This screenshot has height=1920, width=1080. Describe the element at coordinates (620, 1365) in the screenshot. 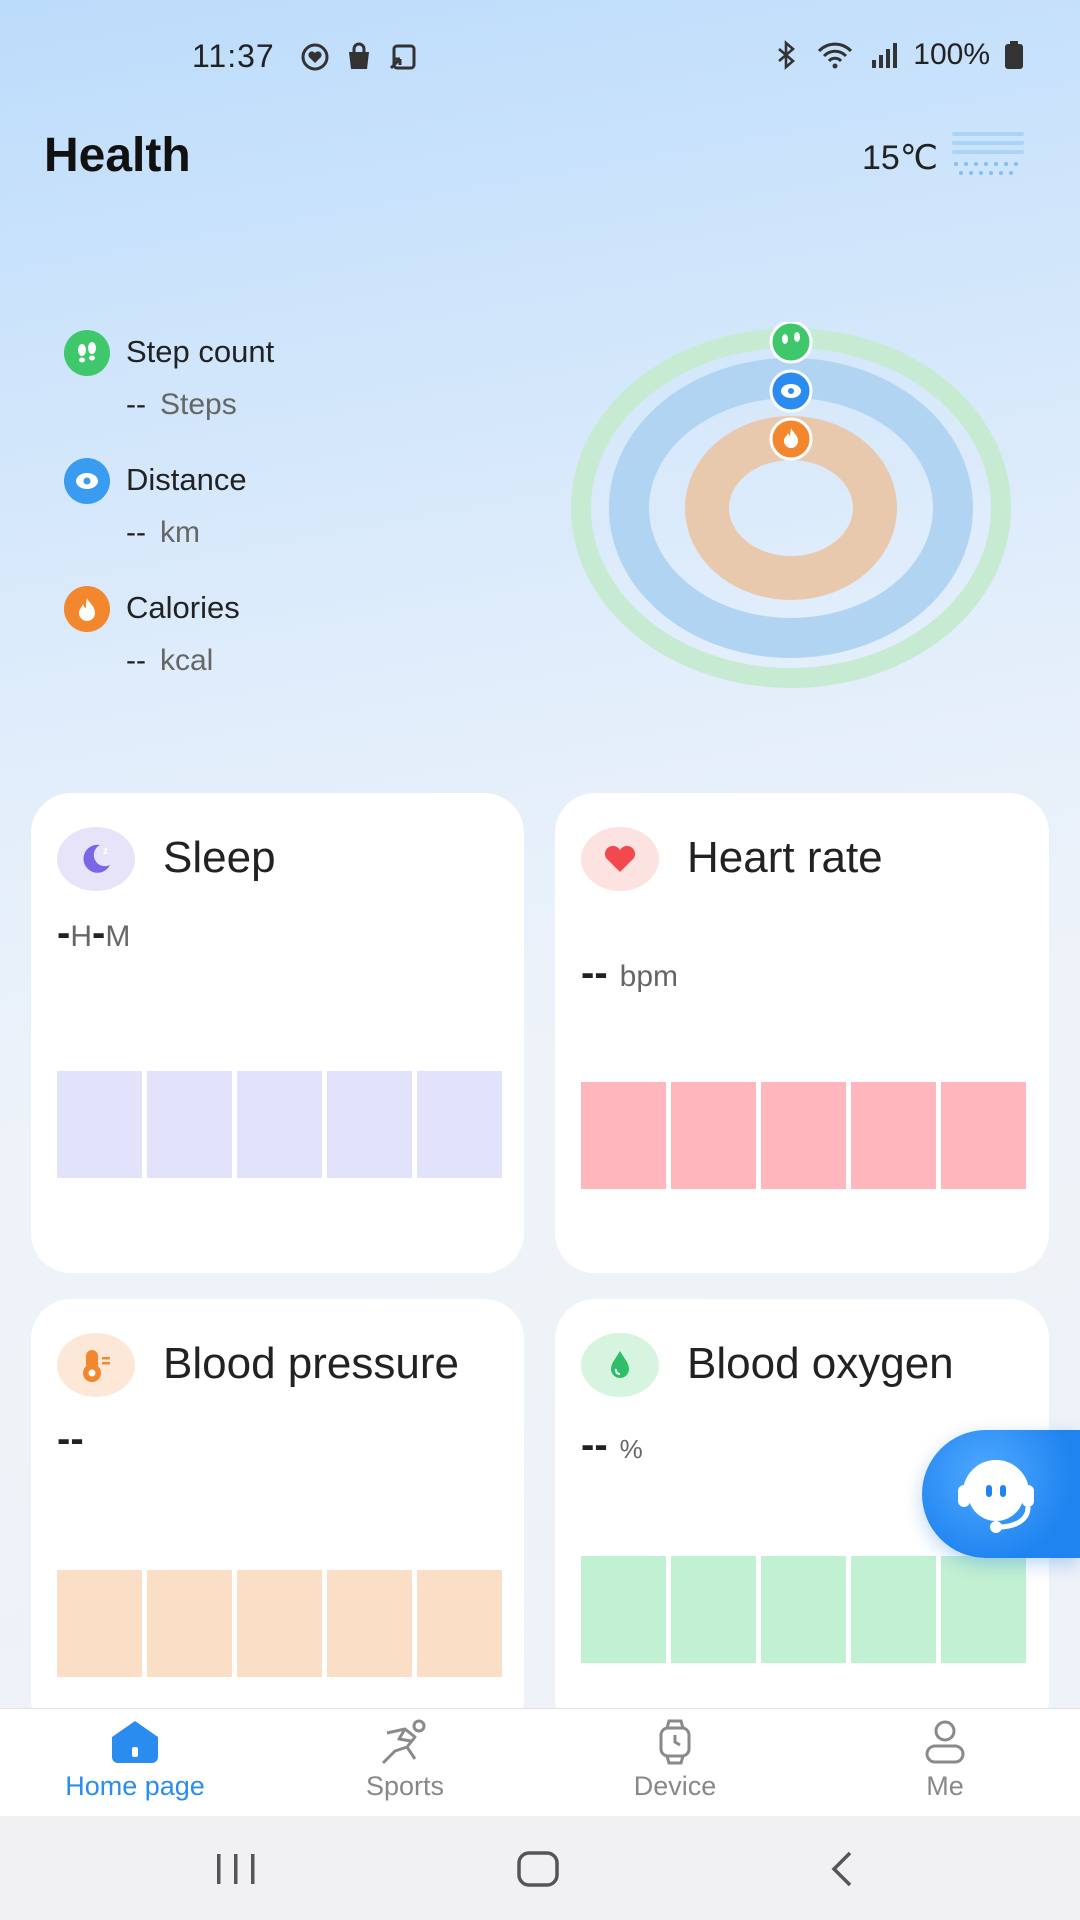

I see `droplet-icon` at that location.